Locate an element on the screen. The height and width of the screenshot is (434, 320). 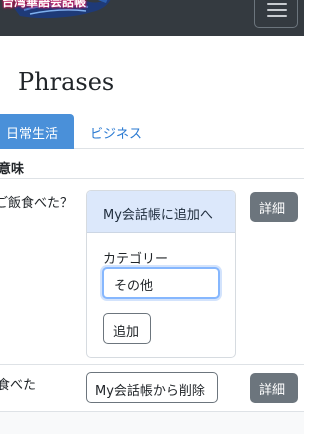
card-header: My会話帳に追加へ is located at coordinates (161, 212).